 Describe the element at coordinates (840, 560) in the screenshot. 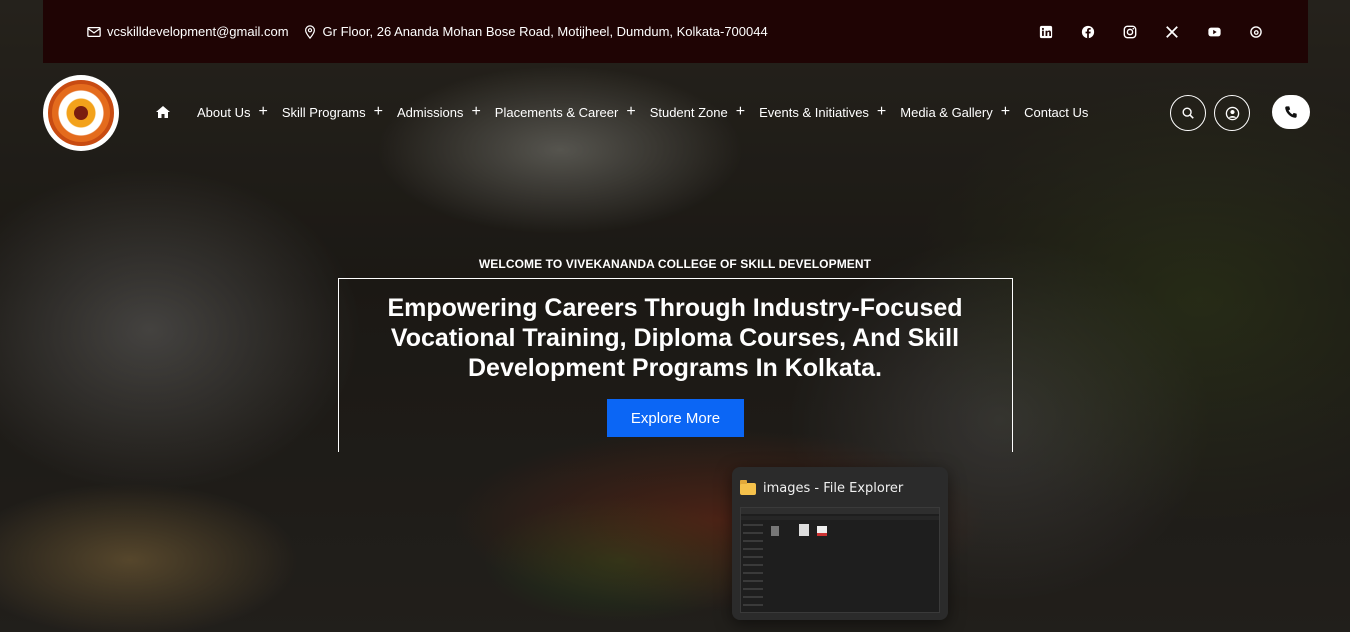

I see `preview-thumbnail` at that location.